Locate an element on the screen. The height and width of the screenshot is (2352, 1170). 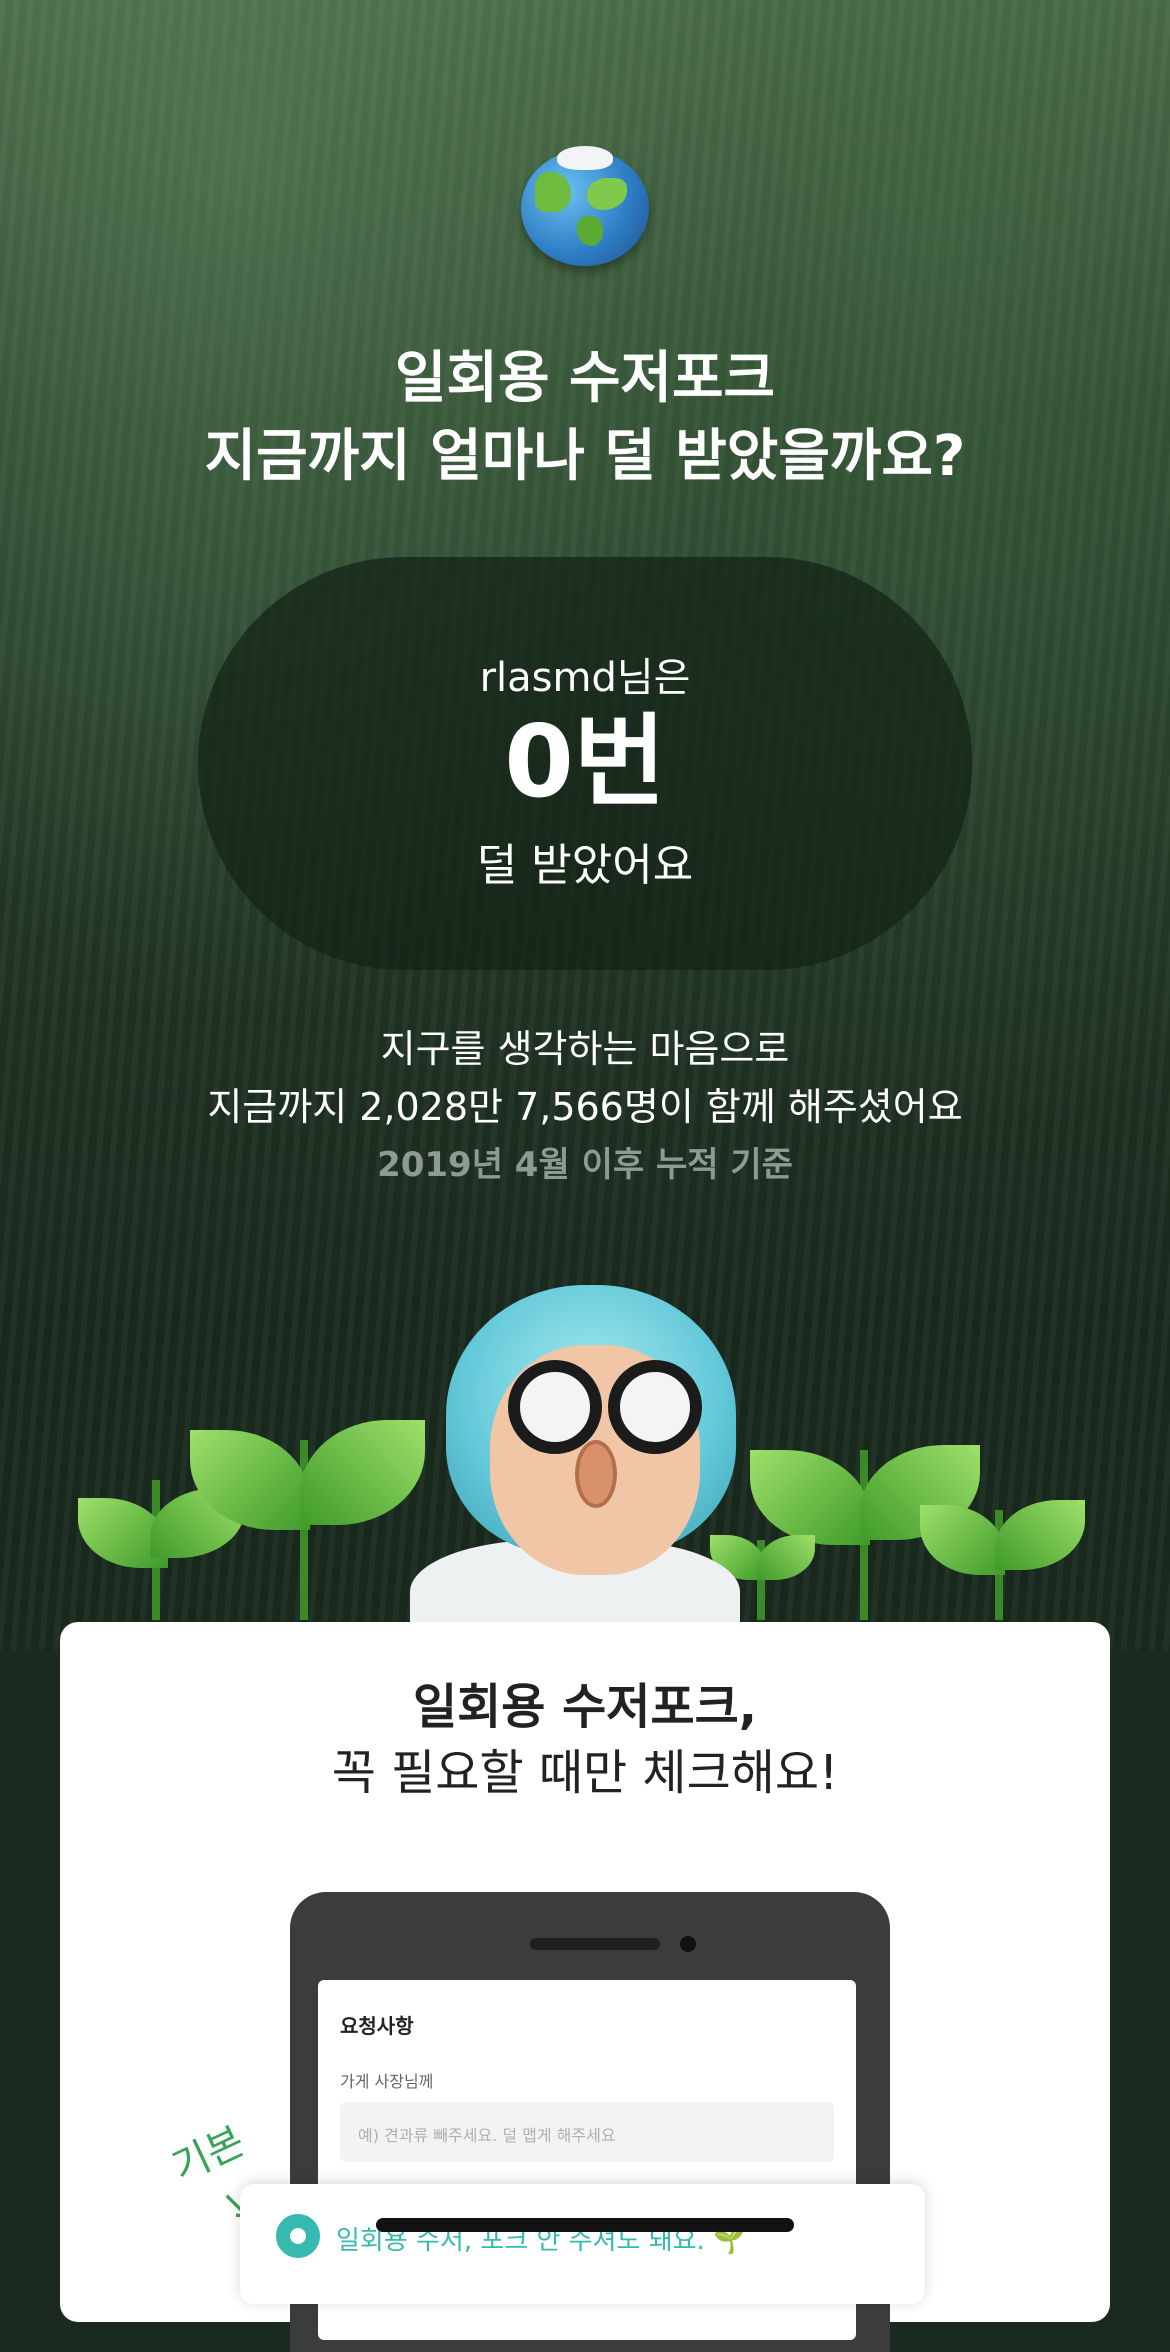
stats-line-1: 지구를 생각하는 마음으로 is located at coordinates (585, 1049).